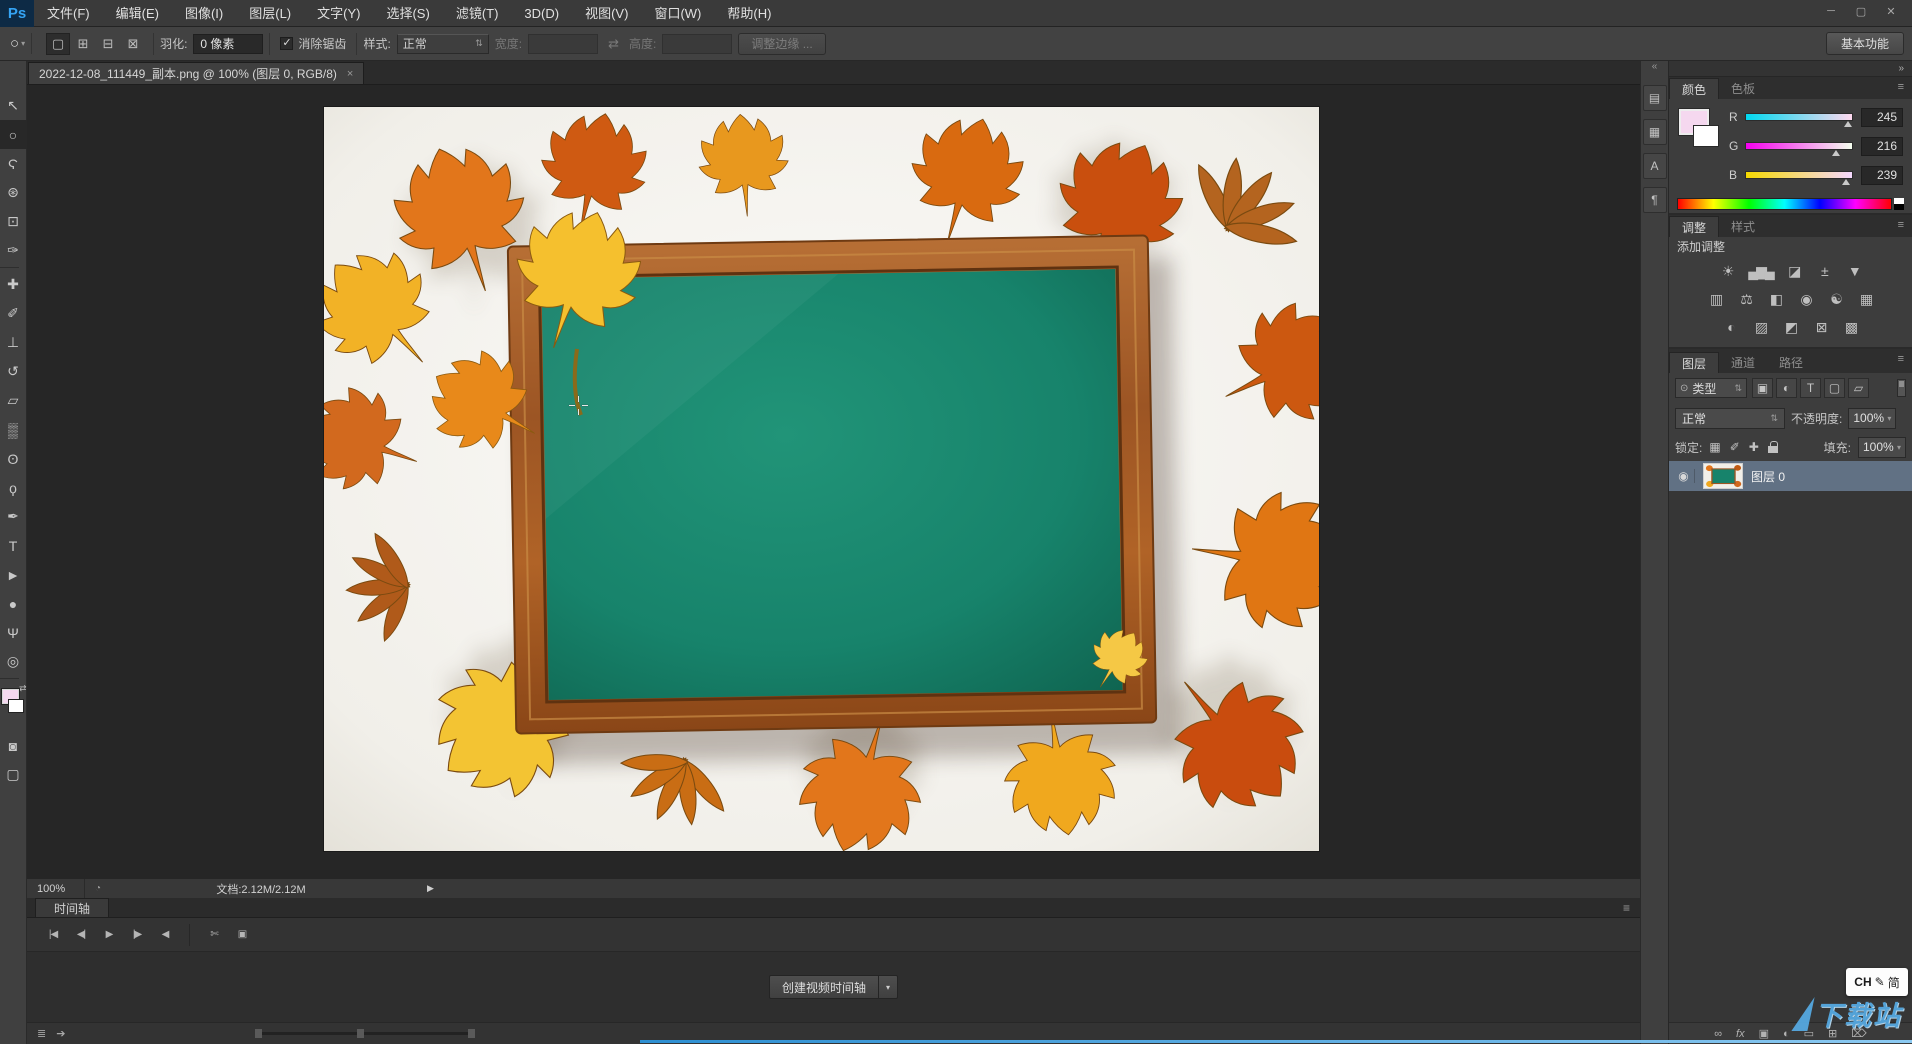 This screenshot has width=1912, height=1044. What do you see at coordinates (1831, 11) in the screenshot?
I see `minimize-button: ─` at bounding box center [1831, 11].